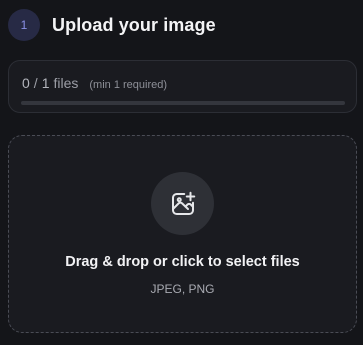 This screenshot has height=345, width=363. Describe the element at coordinates (182, 203) in the screenshot. I see `image-add-icon` at that location.